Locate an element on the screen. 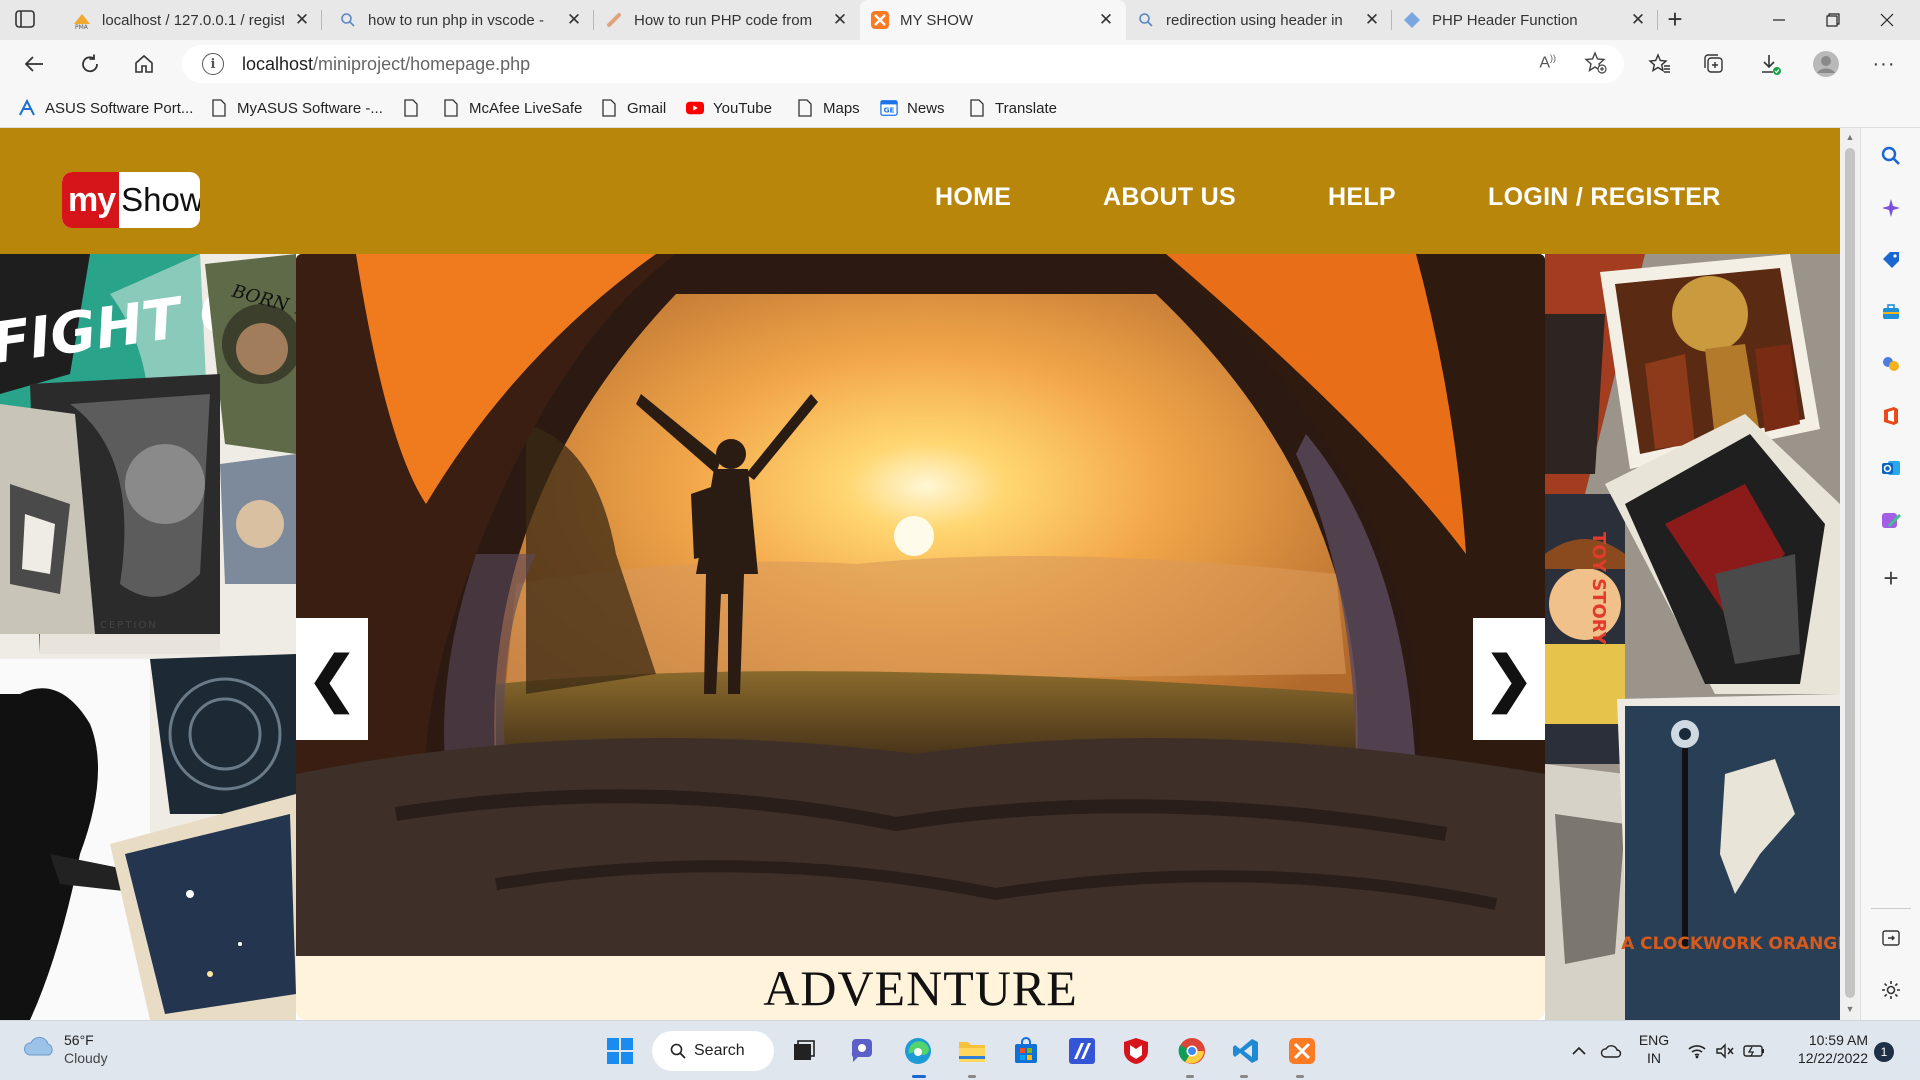  sidebar-search-icon is located at coordinates (1891, 156).